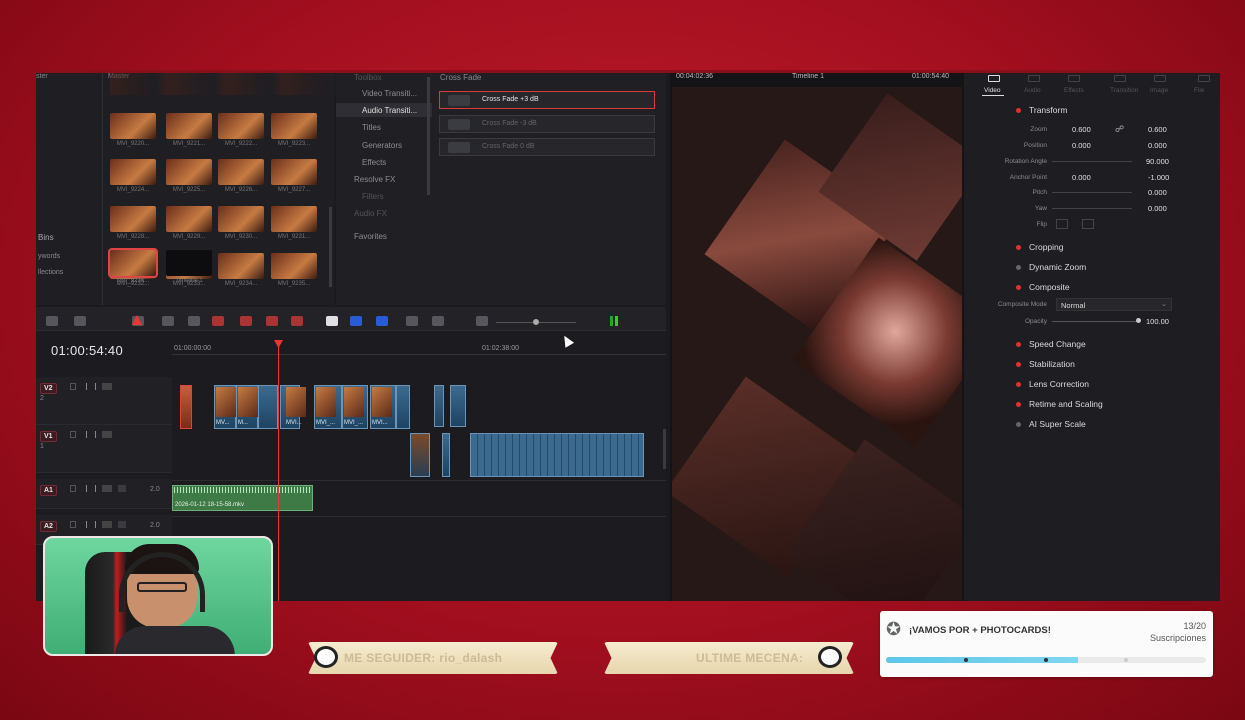  Describe the element at coordinates (1158, 177) in the screenshot. I see `anchor-y-value: -1.000` at that location.